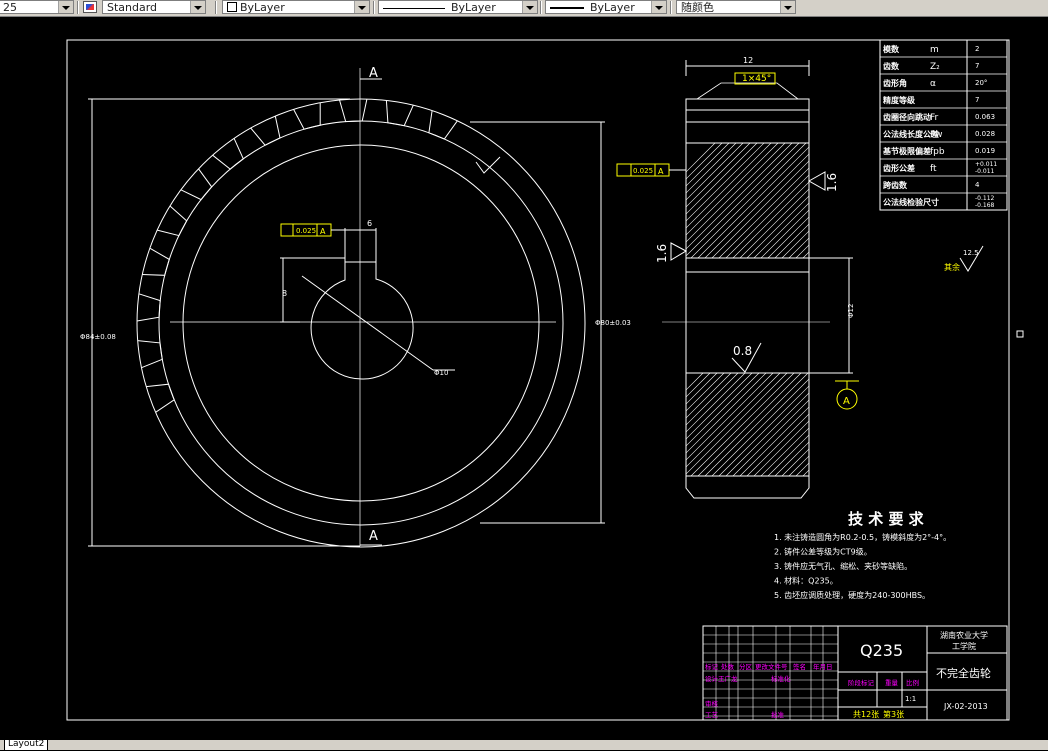 The image size is (1048, 751). What do you see at coordinates (910, 699) in the screenshot?
I see `scale-value: 1:1` at bounding box center [910, 699].